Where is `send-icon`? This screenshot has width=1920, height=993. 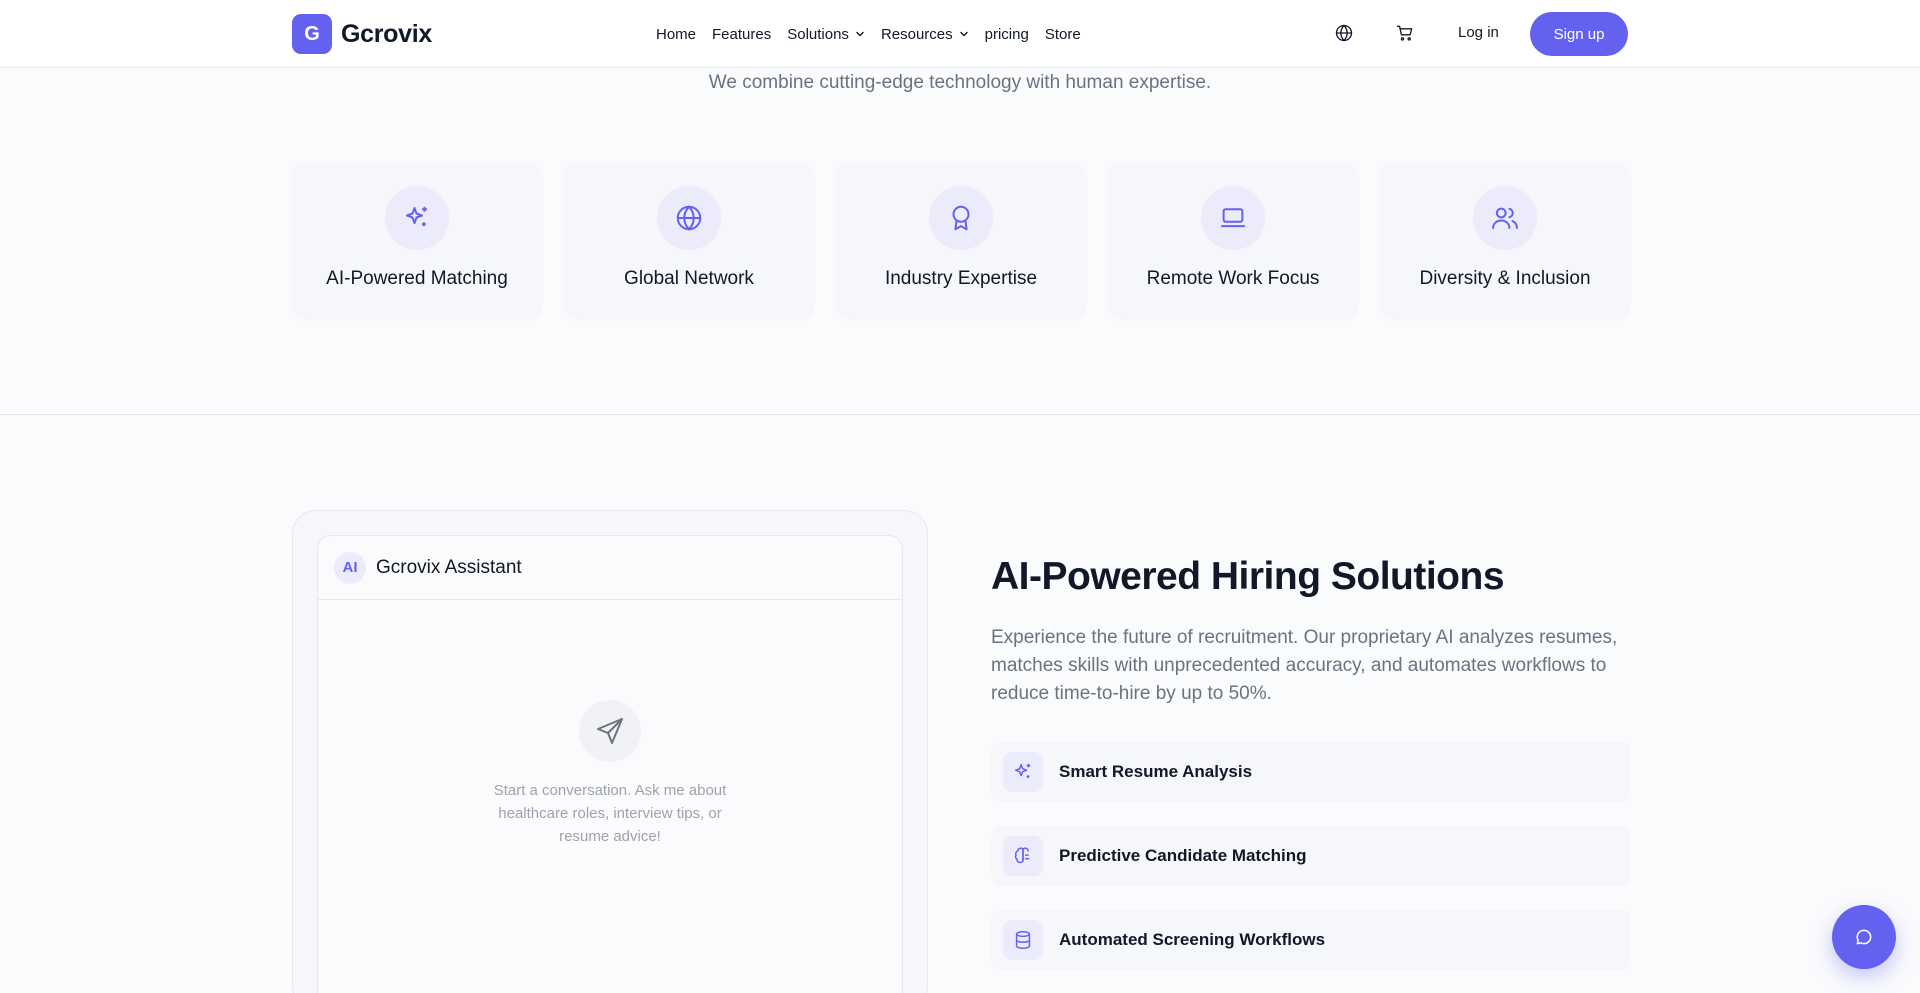 send-icon is located at coordinates (610, 731).